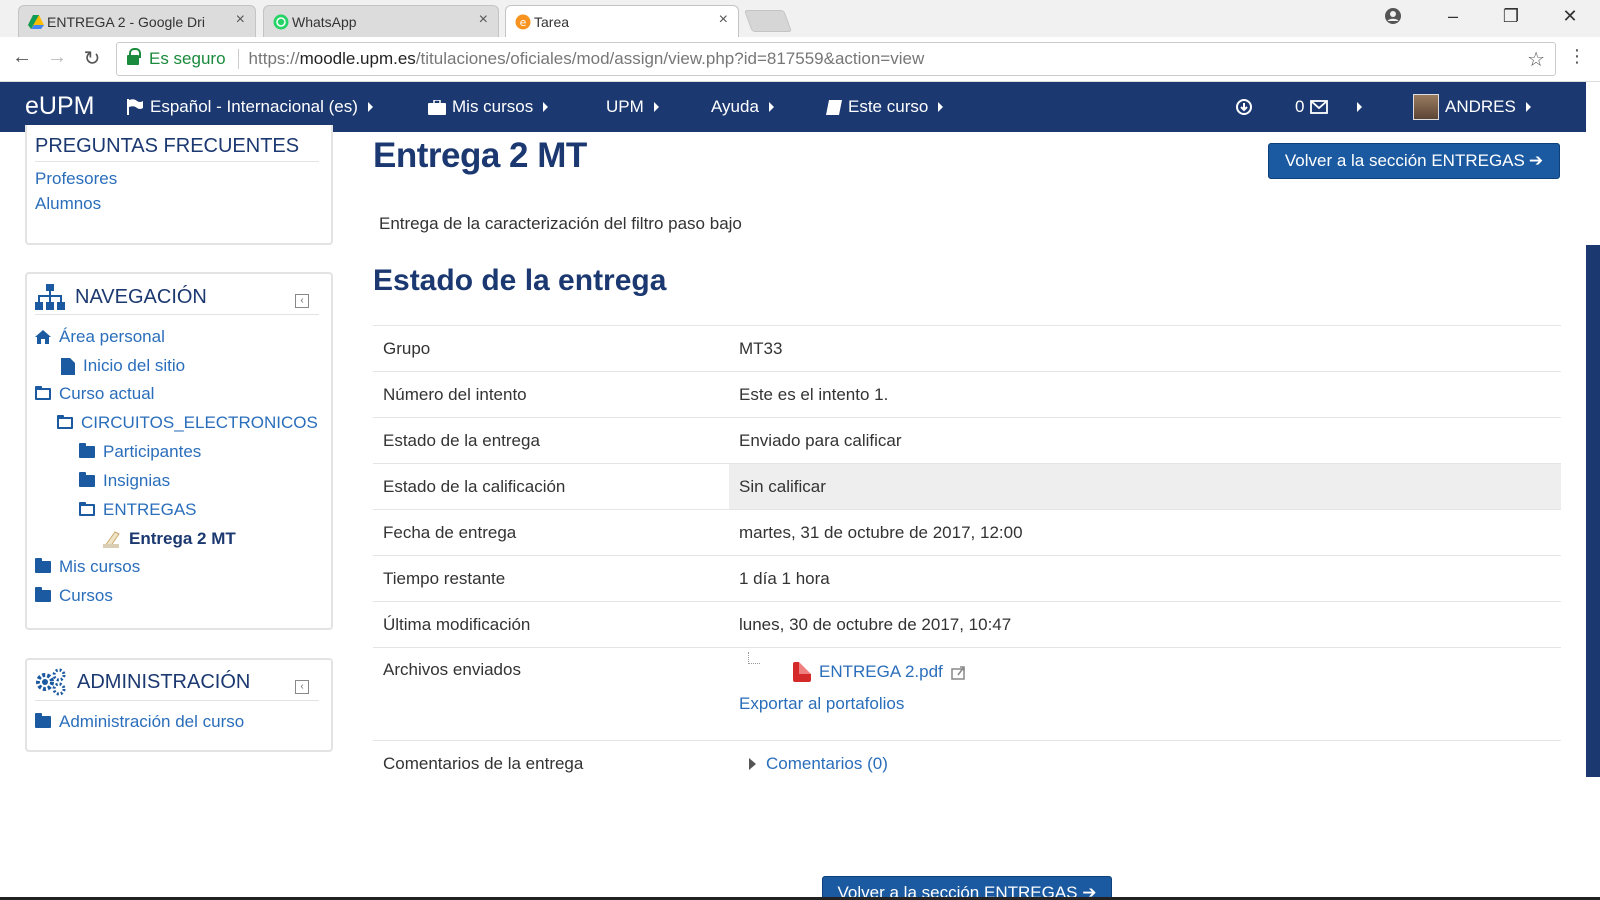 This screenshot has height=900, width=1600. I want to click on row-value: Enviado para calificar, so click(1145, 440).